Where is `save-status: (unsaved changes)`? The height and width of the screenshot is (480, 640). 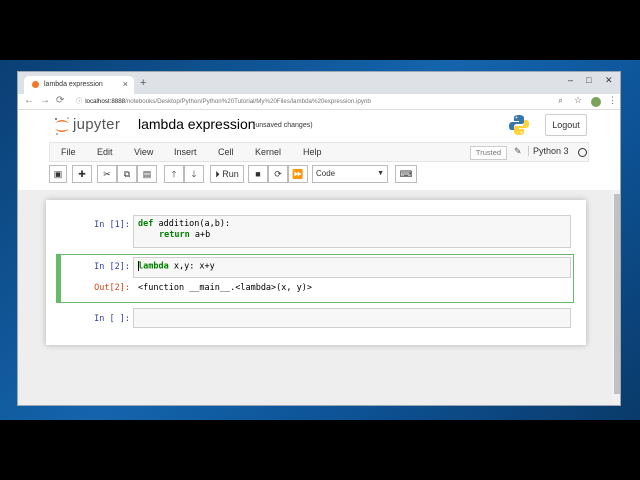
save-status: (unsaved changes) is located at coordinates (283, 125).